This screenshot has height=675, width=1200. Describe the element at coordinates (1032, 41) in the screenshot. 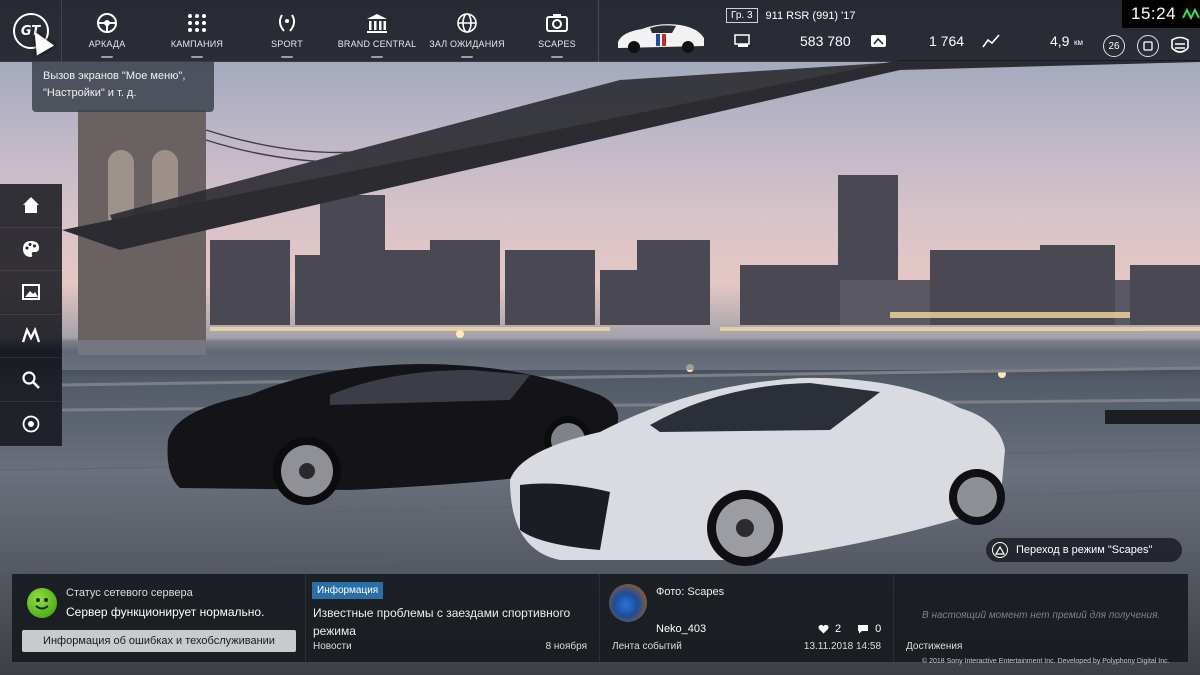

I see `distance-stat: 4,9 км` at that location.